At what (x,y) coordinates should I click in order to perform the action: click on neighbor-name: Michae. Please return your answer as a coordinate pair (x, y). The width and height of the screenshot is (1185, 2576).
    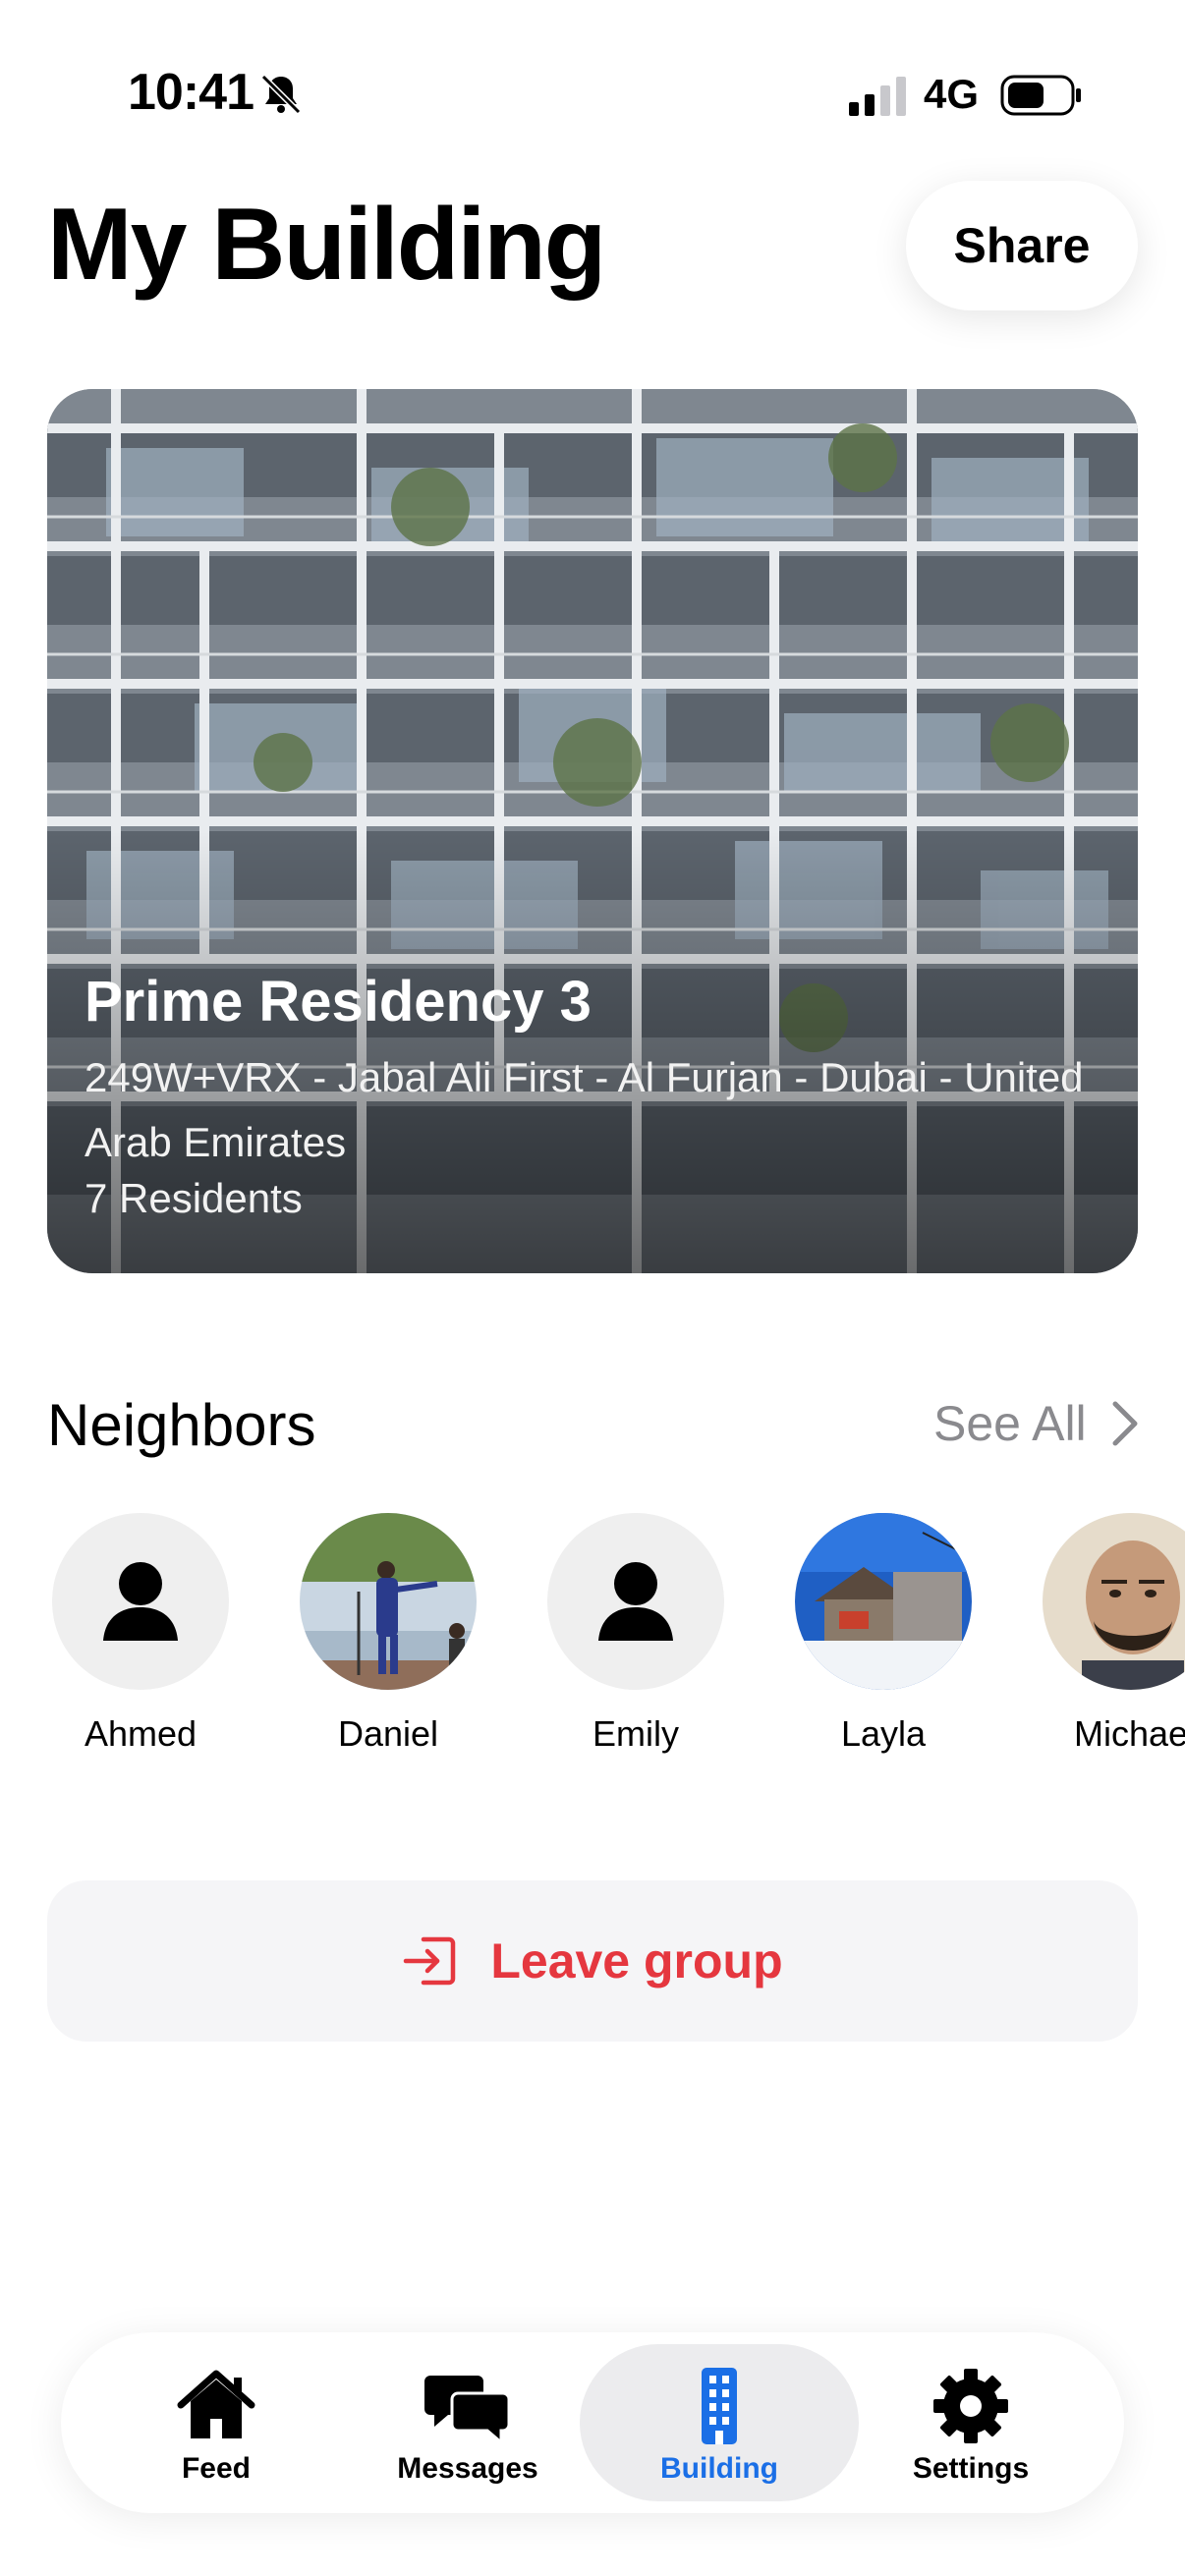
    Looking at the image, I should click on (1129, 1733).